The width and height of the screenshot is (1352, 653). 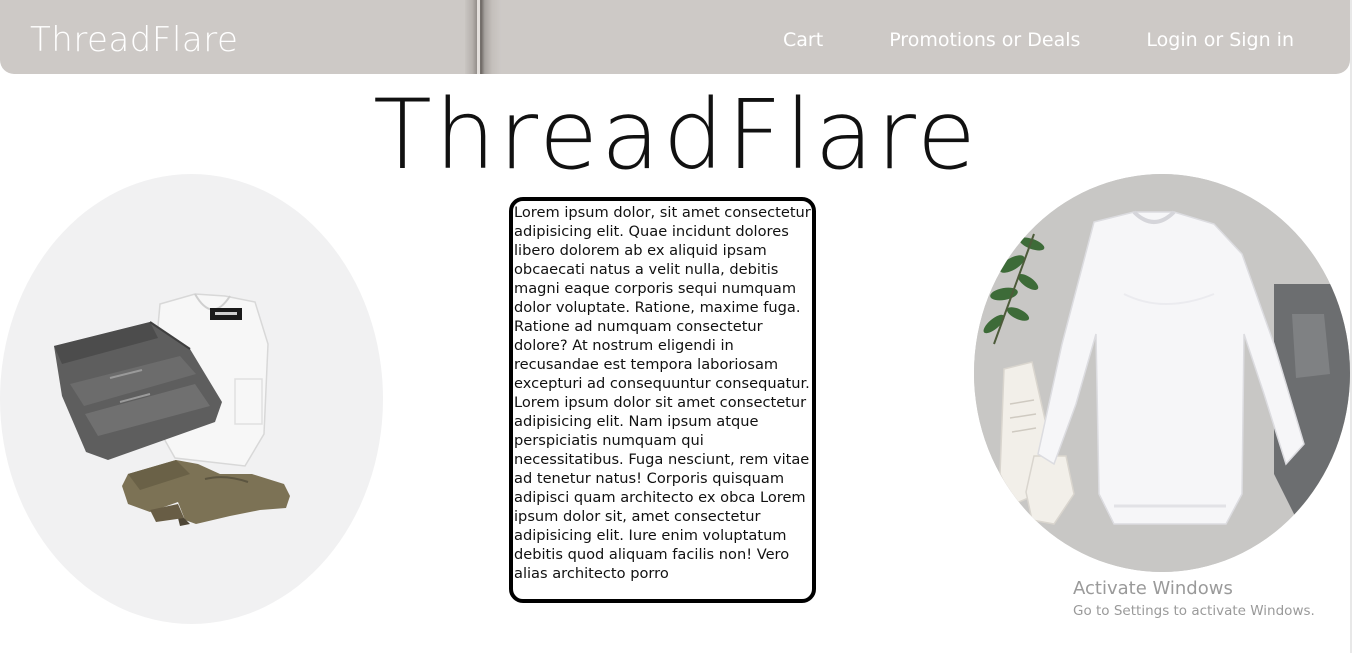 I want to click on watermark-title: Activate Windows, so click(x=1153, y=588).